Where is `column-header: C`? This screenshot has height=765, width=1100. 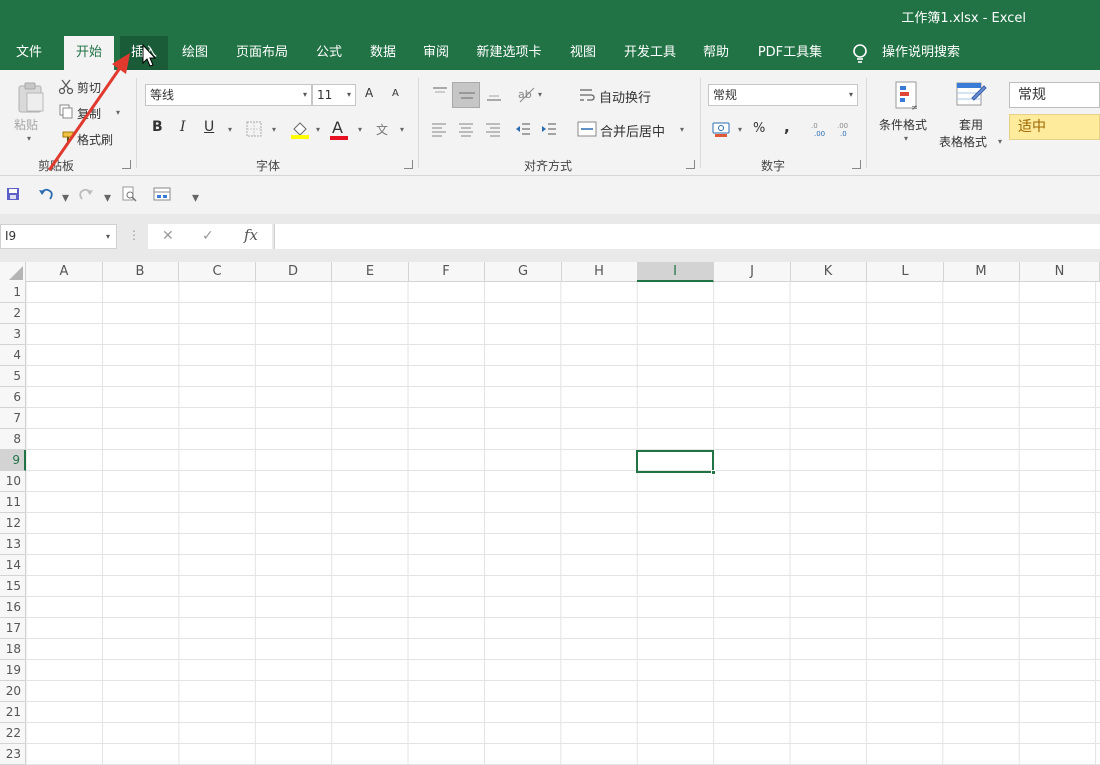 column-header: C is located at coordinates (217, 272).